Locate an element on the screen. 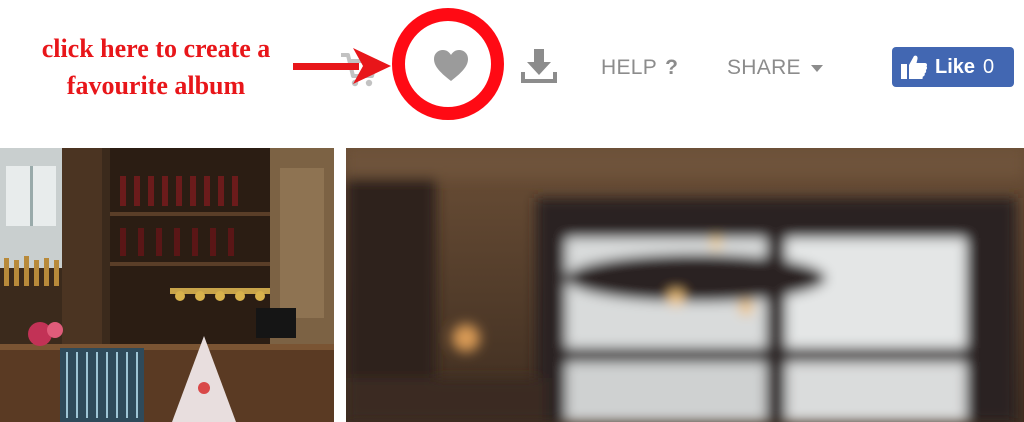 Image resolution: width=1024 pixels, height=422 pixels. facebook-like-button: Like 0 is located at coordinates (953, 67).